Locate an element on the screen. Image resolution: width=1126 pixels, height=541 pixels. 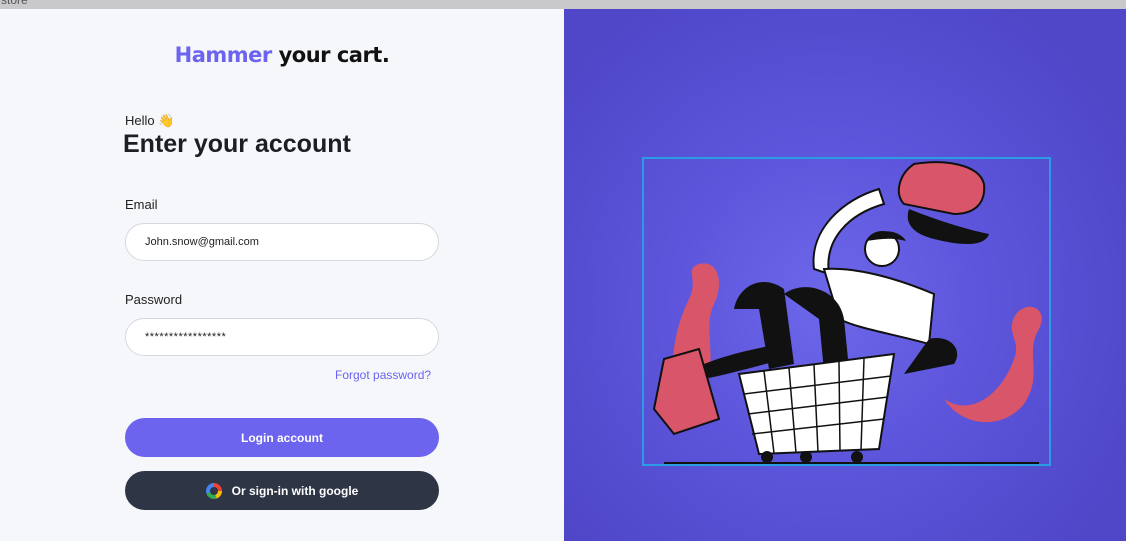
wheel-left is located at coordinates (767, 457).